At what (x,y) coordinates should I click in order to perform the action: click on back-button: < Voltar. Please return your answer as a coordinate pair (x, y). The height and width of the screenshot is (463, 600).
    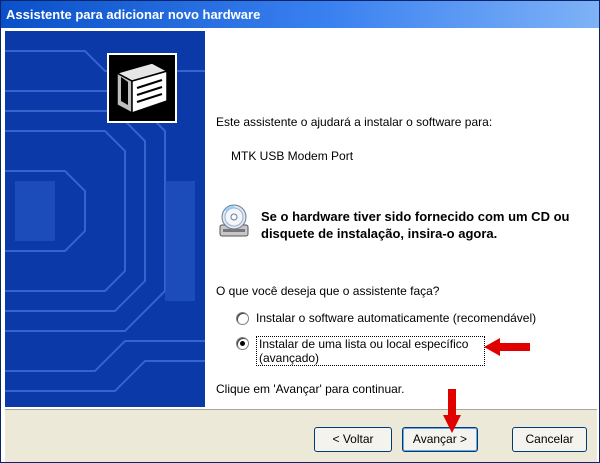
    Looking at the image, I should click on (353, 439).